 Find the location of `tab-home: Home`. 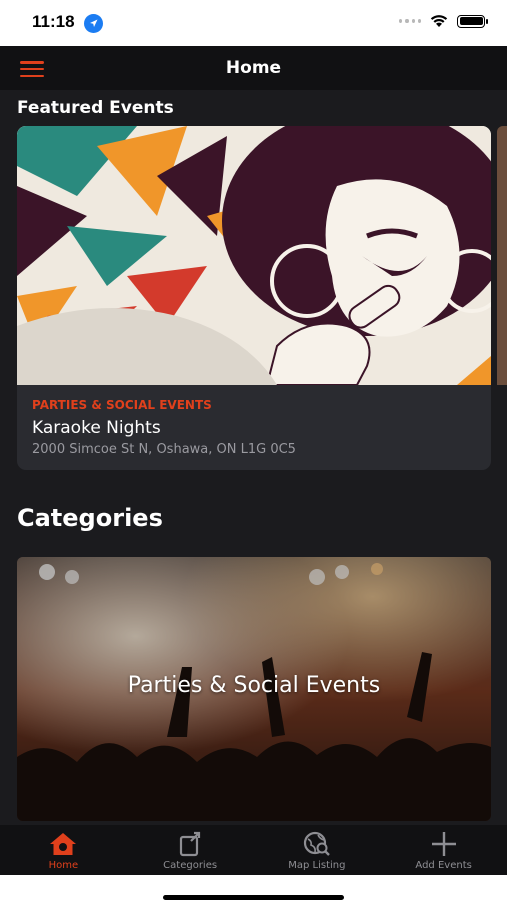

tab-home: Home is located at coordinates (63, 850).